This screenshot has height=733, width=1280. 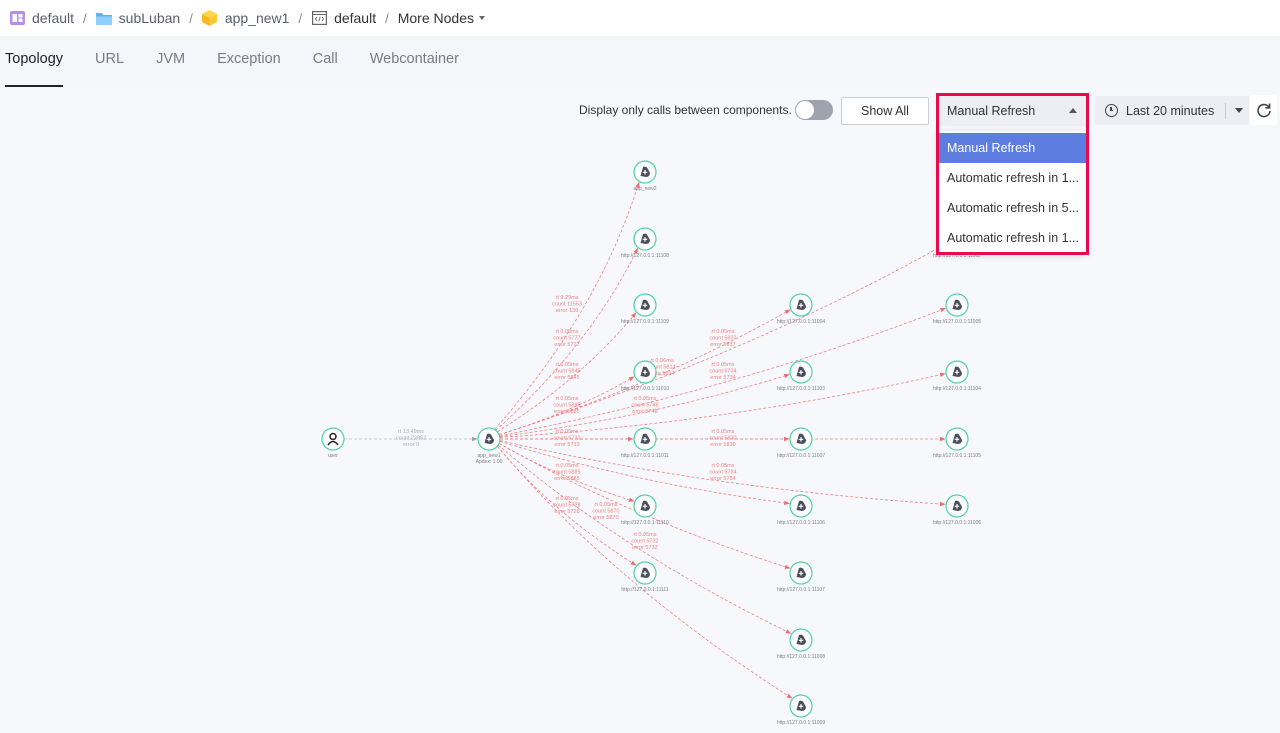 What do you see at coordinates (801, 657) in the screenshot?
I see `node-label: http://127.0.0.1:11008` at bounding box center [801, 657].